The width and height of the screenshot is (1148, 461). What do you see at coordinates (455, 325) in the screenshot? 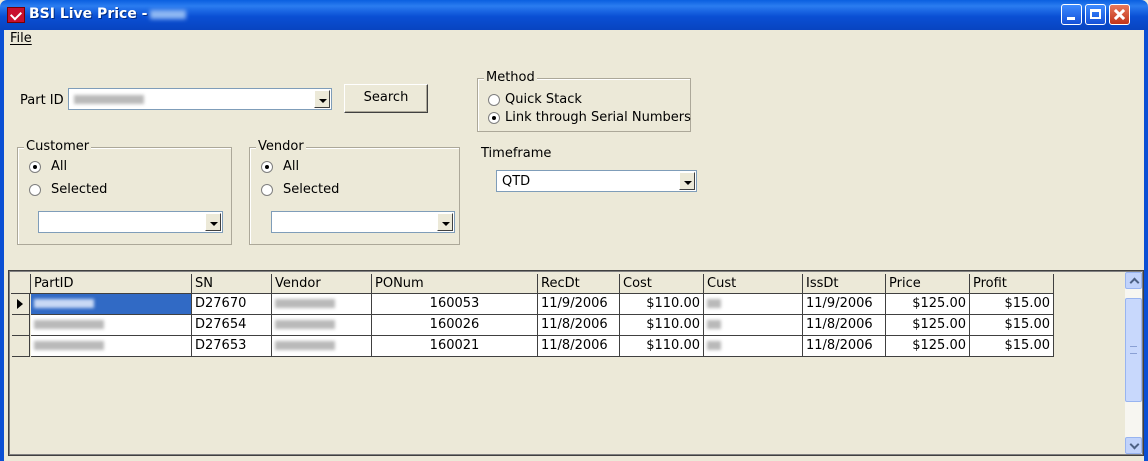
I see `cell-ponum: 160026` at bounding box center [455, 325].